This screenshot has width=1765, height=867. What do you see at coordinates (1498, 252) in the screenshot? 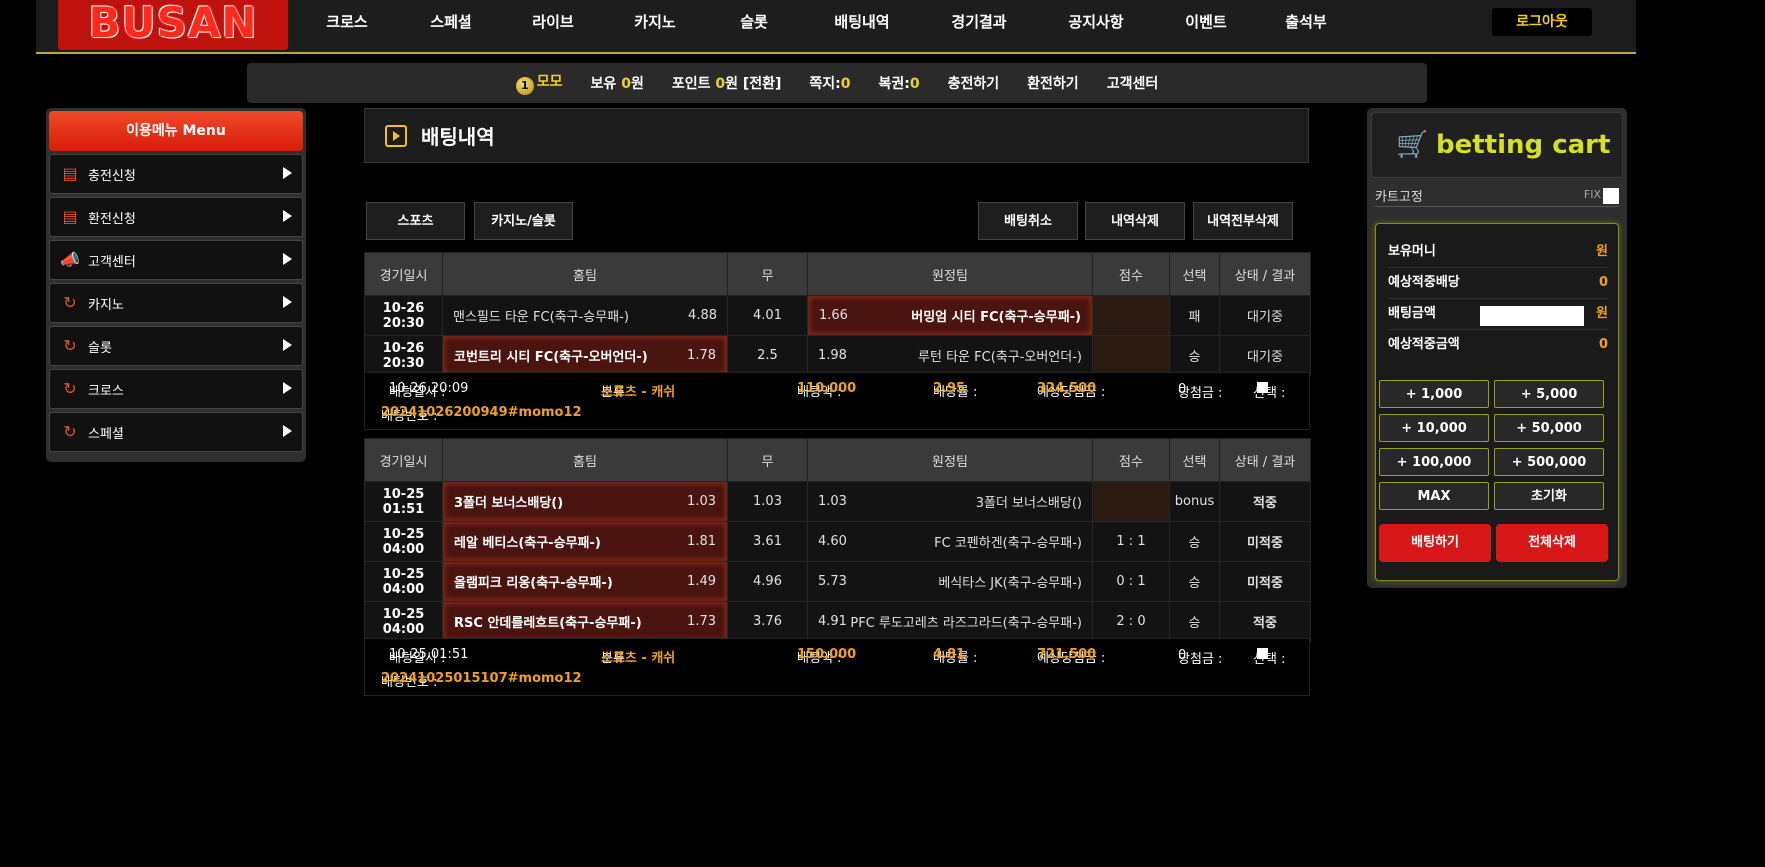
I see `cart-balance-row: 보유머니 원` at bounding box center [1498, 252].